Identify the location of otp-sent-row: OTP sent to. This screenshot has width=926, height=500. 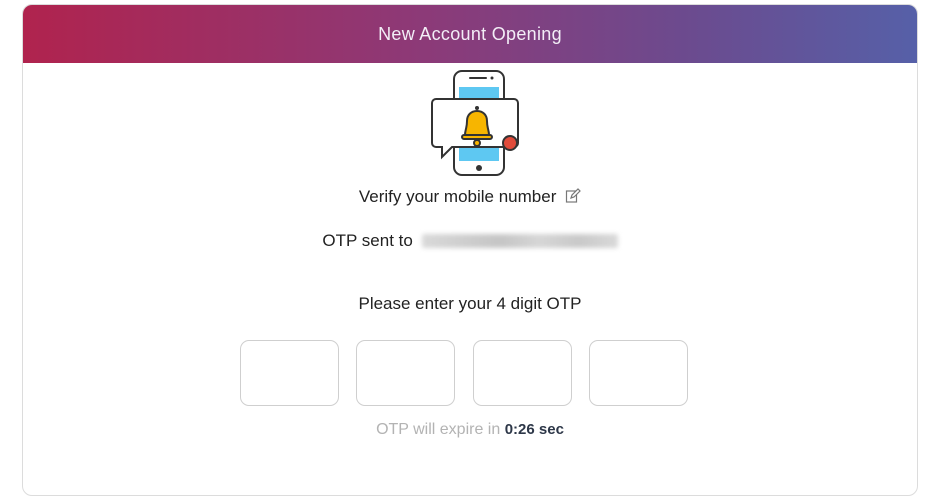
(470, 241).